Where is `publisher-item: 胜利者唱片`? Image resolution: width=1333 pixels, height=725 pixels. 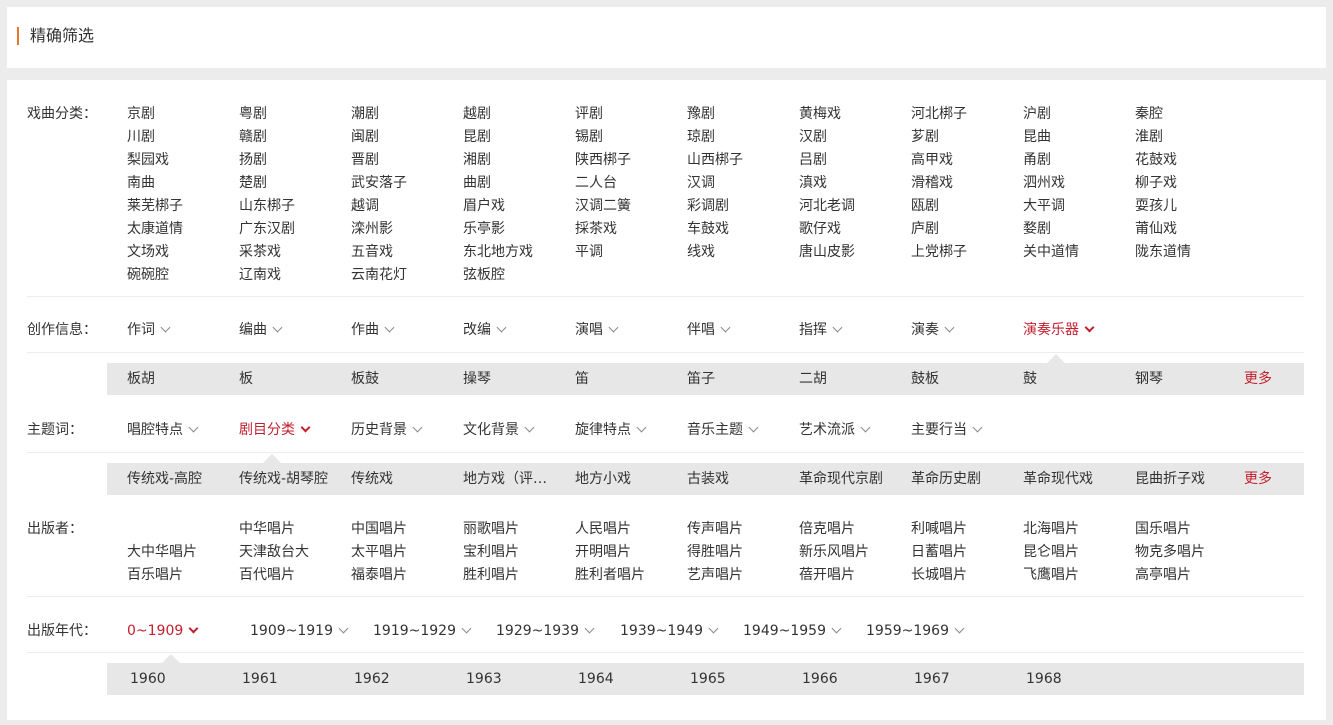
publisher-item: 胜利者唱片 is located at coordinates (610, 575).